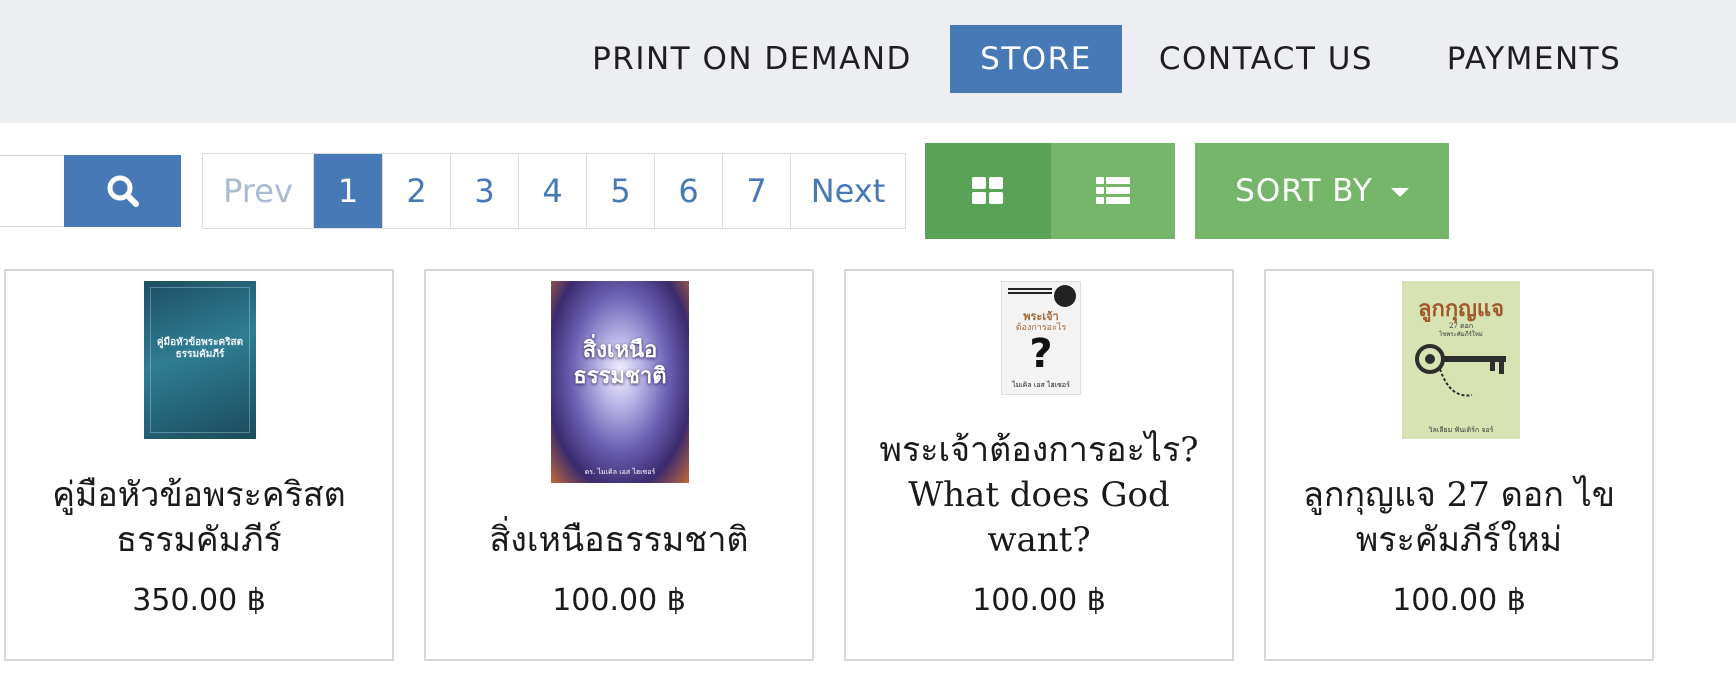  I want to click on search-icon, so click(123, 191).